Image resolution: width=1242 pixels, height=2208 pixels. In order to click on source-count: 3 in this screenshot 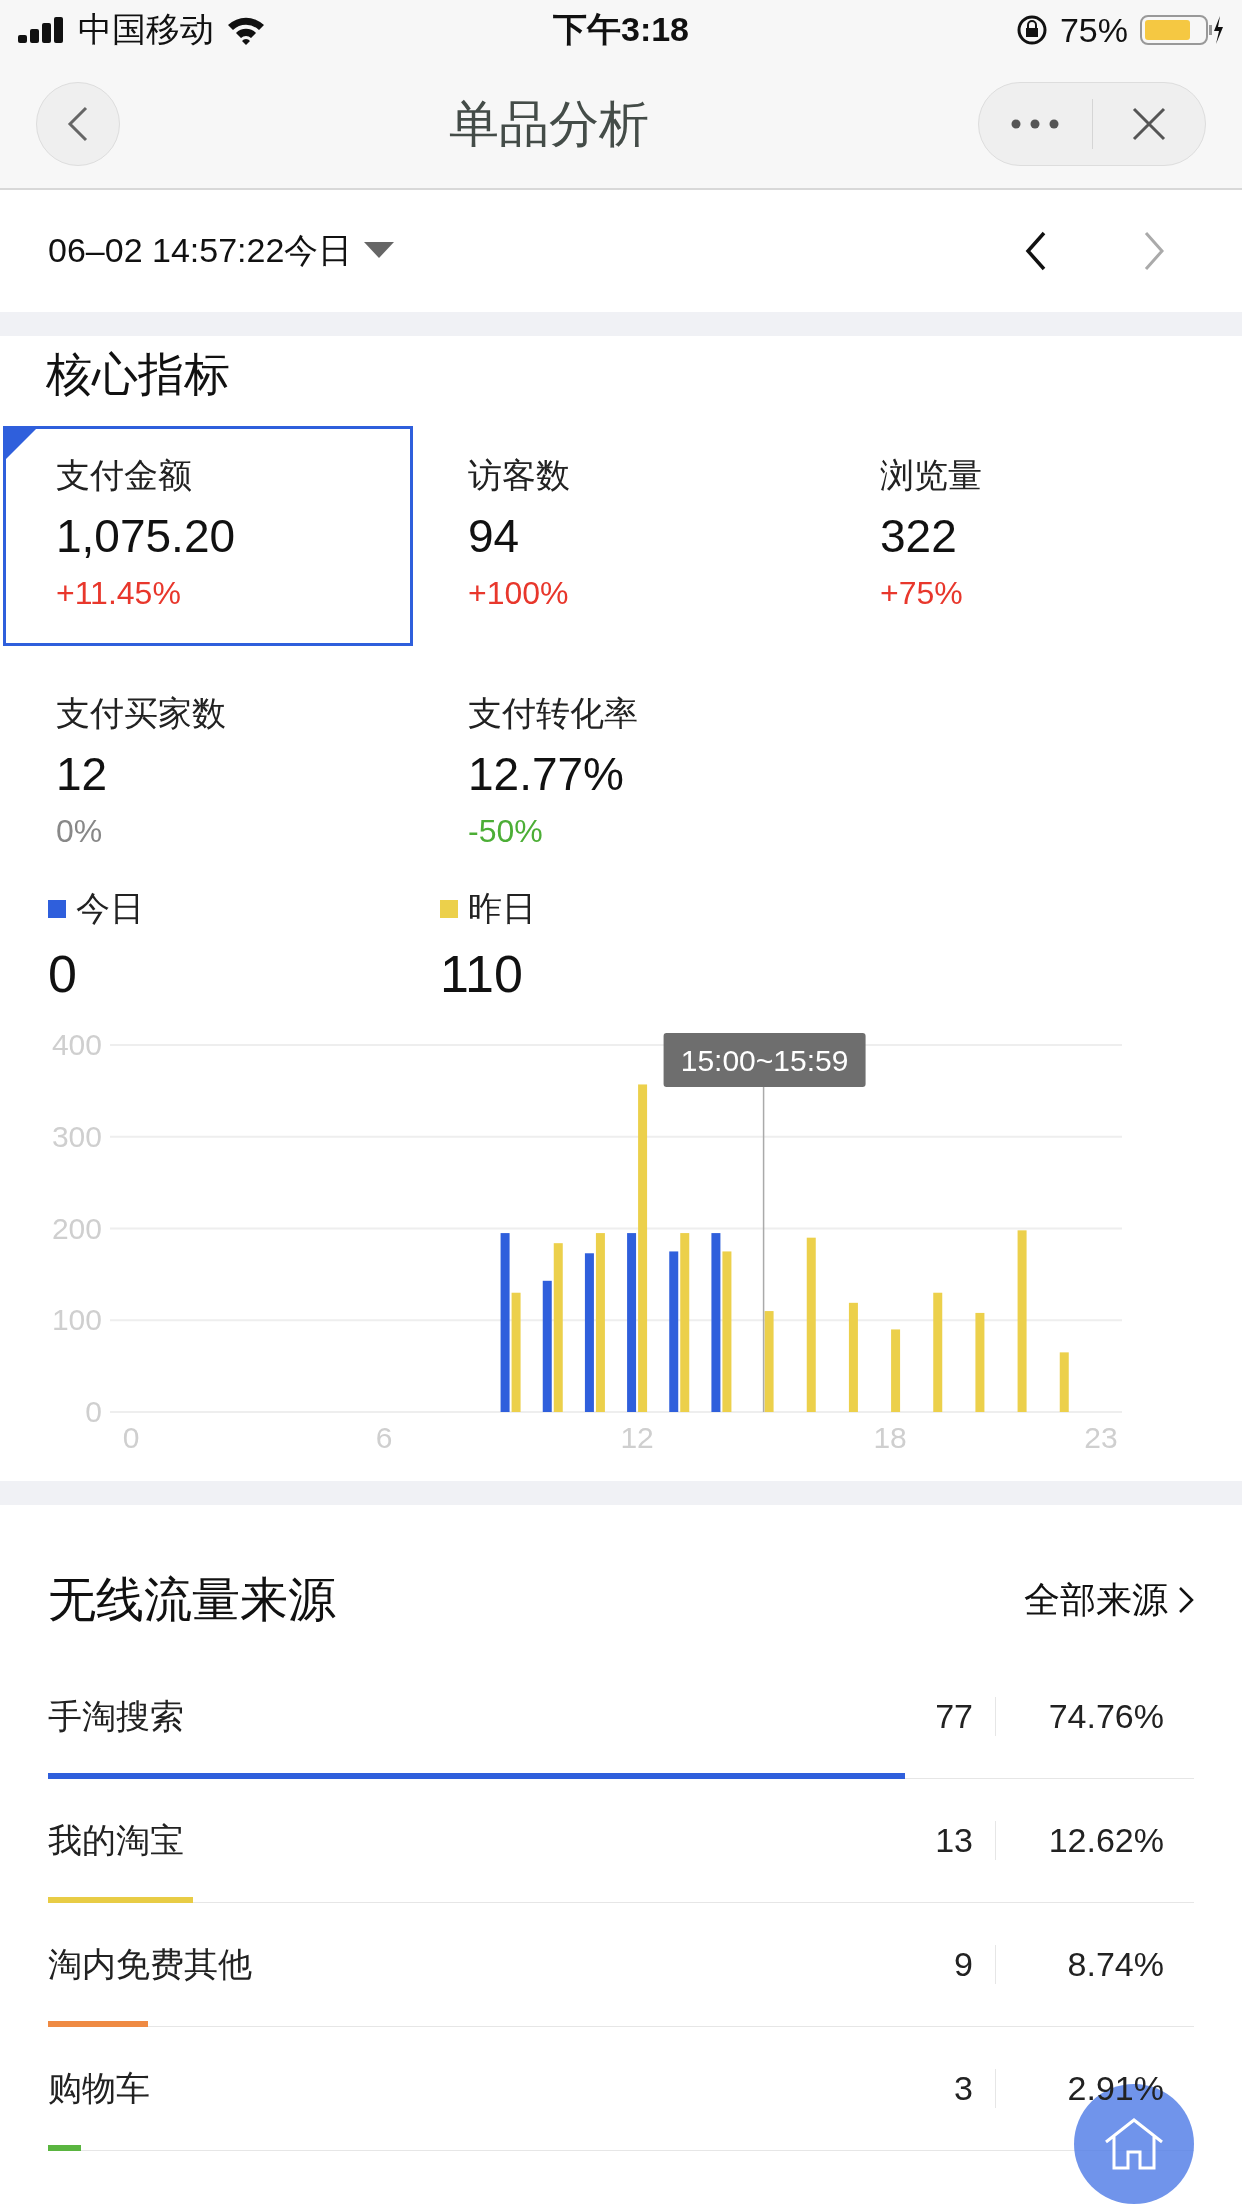, I will do `click(956, 2088)`.